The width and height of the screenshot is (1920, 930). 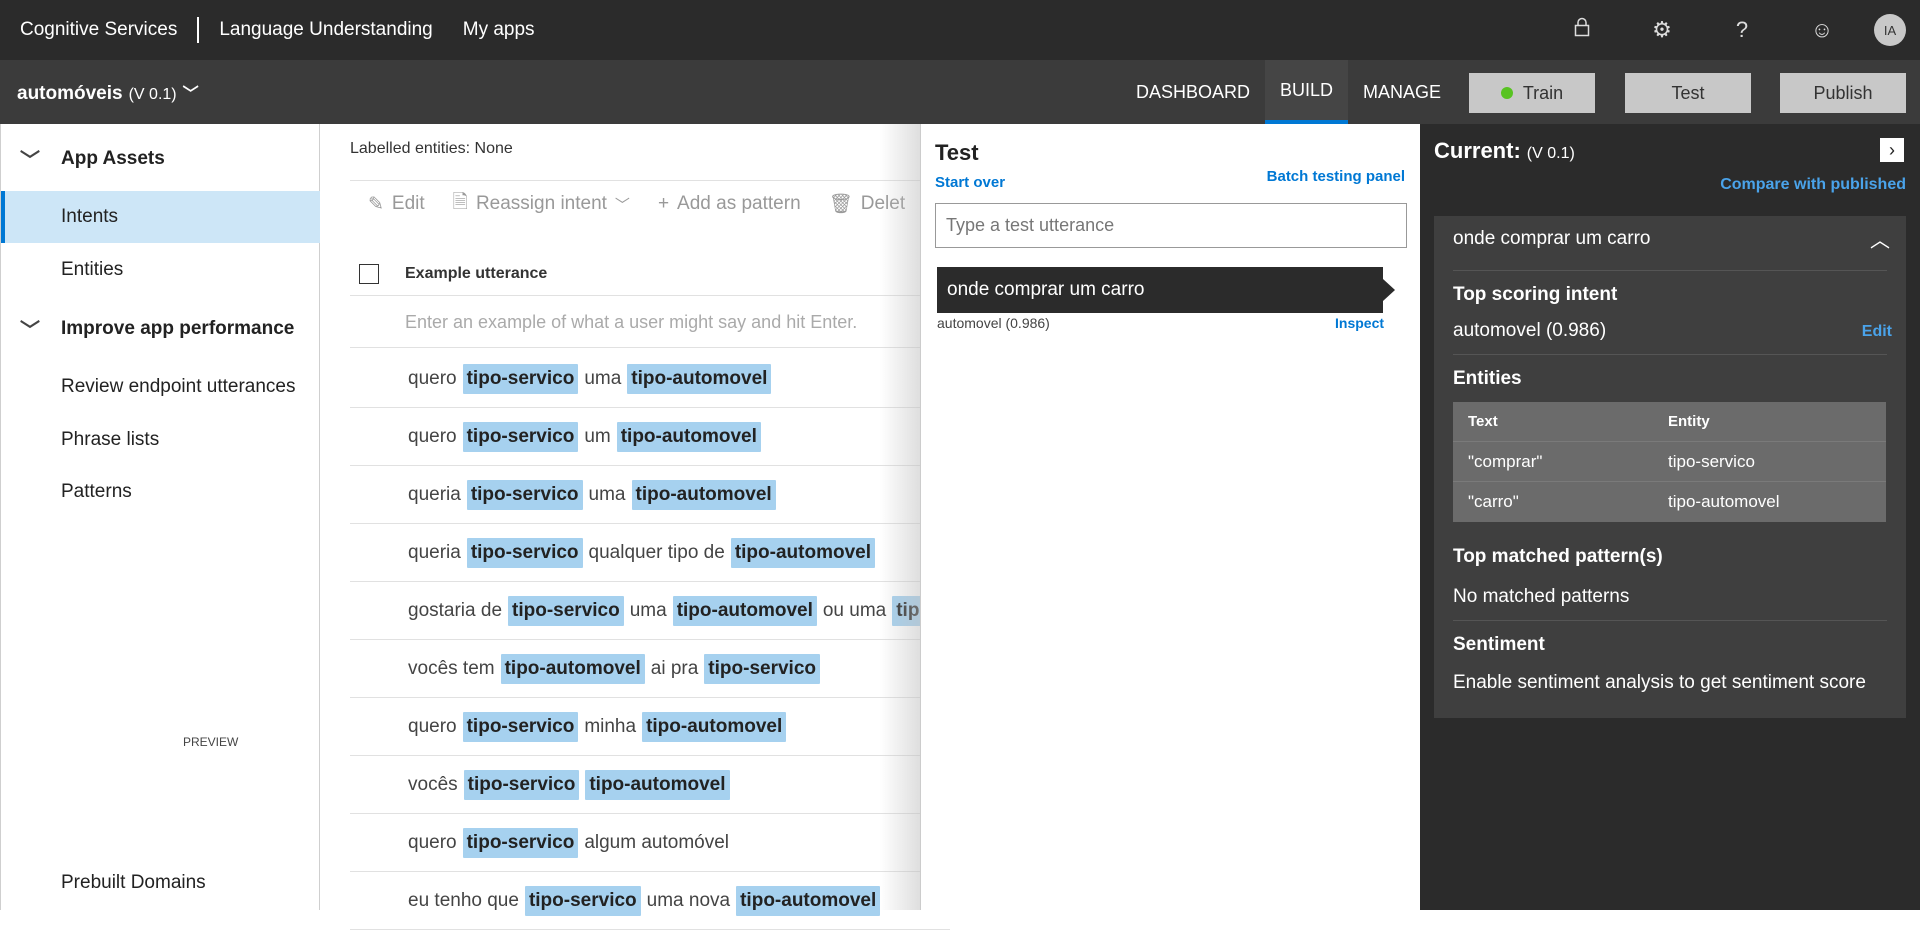 What do you see at coordinates (1402, 92) in the screenshot?
I see `tab-manage: MANAGE` at bounding box center [1402, 92].